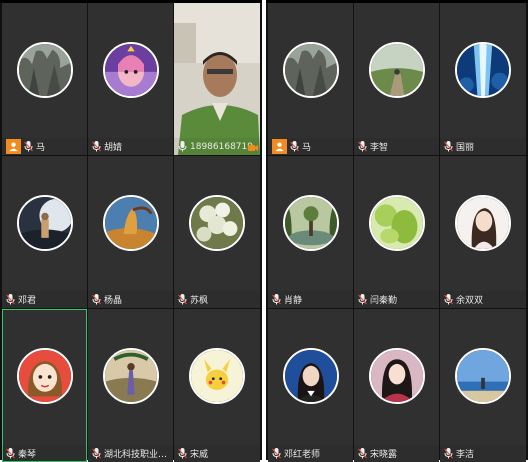  Describe the element at coordinates (310, 299) in the screenshot. I see `participant-name-bar: 肖静` at that location.